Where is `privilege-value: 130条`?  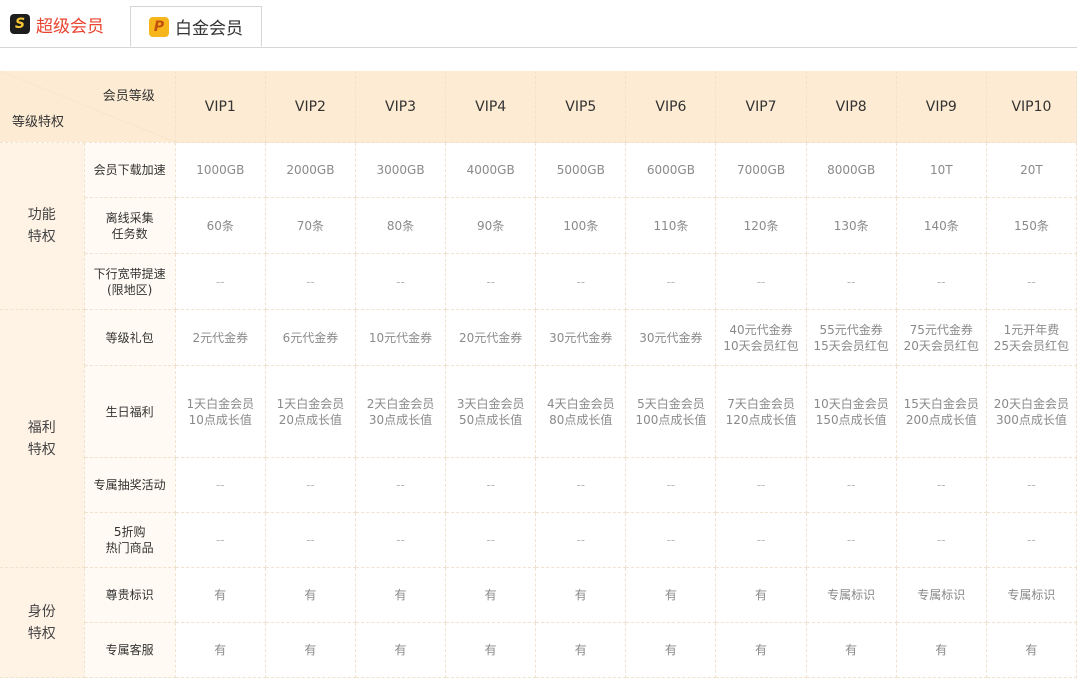
privilege-value: 130条 is located at coordinates (851, 225).